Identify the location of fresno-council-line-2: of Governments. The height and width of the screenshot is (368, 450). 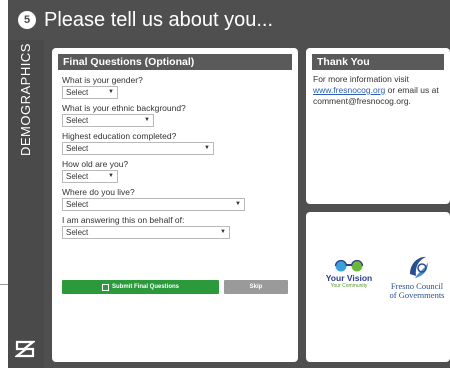
(417, 295).